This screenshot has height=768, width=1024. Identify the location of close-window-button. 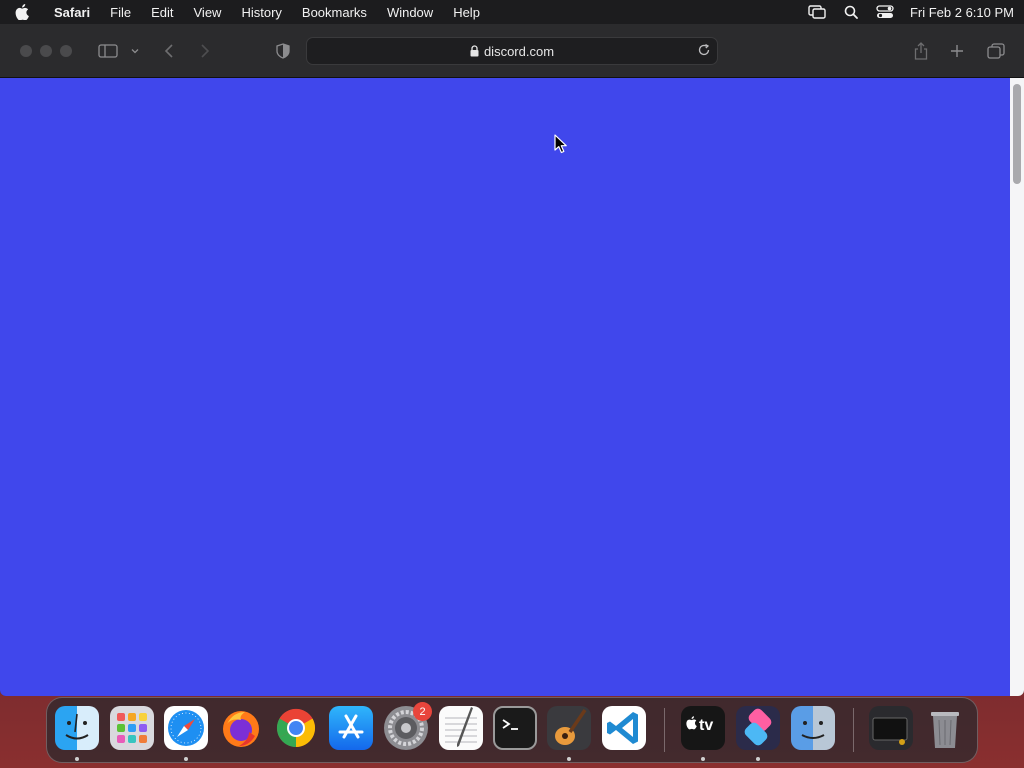
(26, 51).